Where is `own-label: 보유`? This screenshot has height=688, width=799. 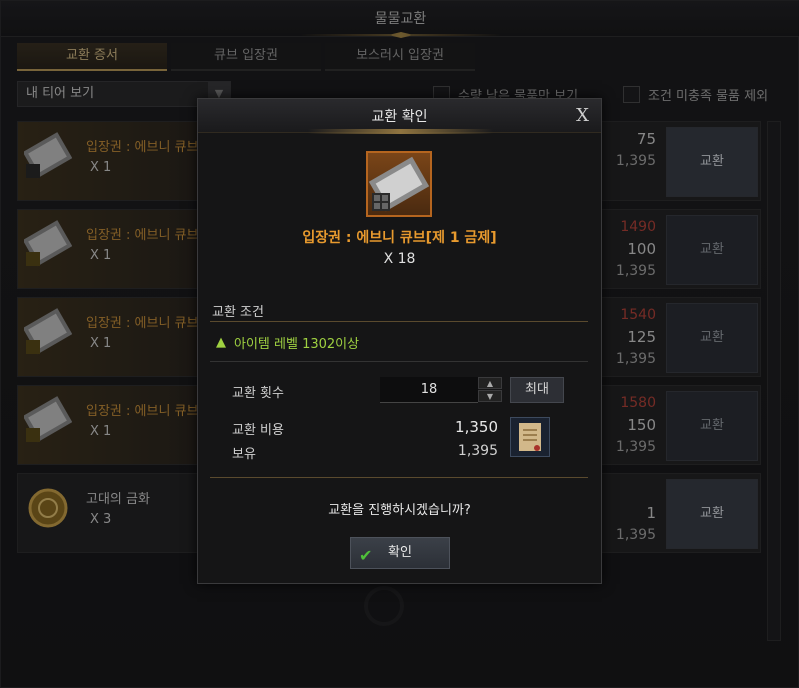 own-label: 보유 is located at coordinates (244, 454).